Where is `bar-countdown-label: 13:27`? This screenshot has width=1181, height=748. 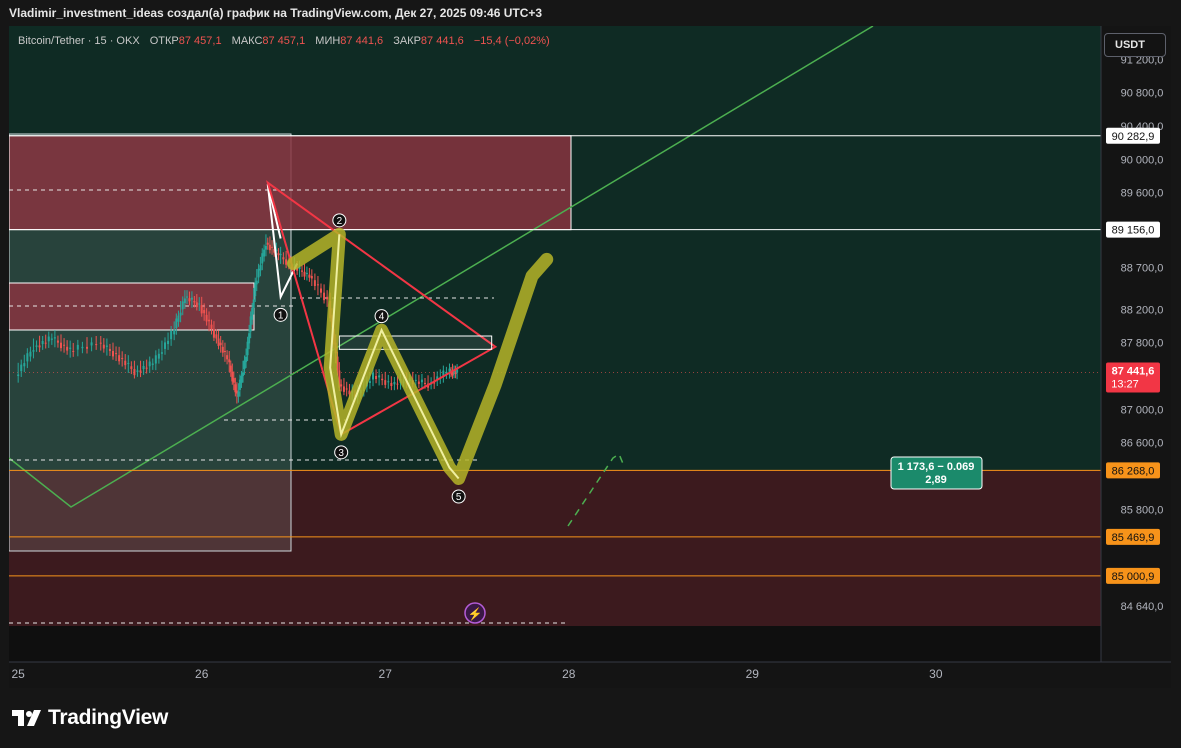 bar-countdown-label: 13:27 is located at coordinates (1125, 385).